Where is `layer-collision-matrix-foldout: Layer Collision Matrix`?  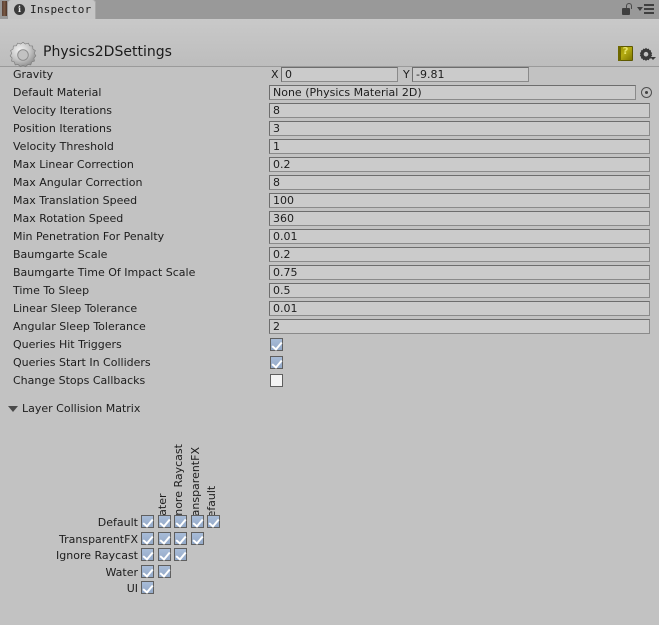
layer-collision-matrix-foldout: Layer Collision Matrix is located at coordinates (74, 408).